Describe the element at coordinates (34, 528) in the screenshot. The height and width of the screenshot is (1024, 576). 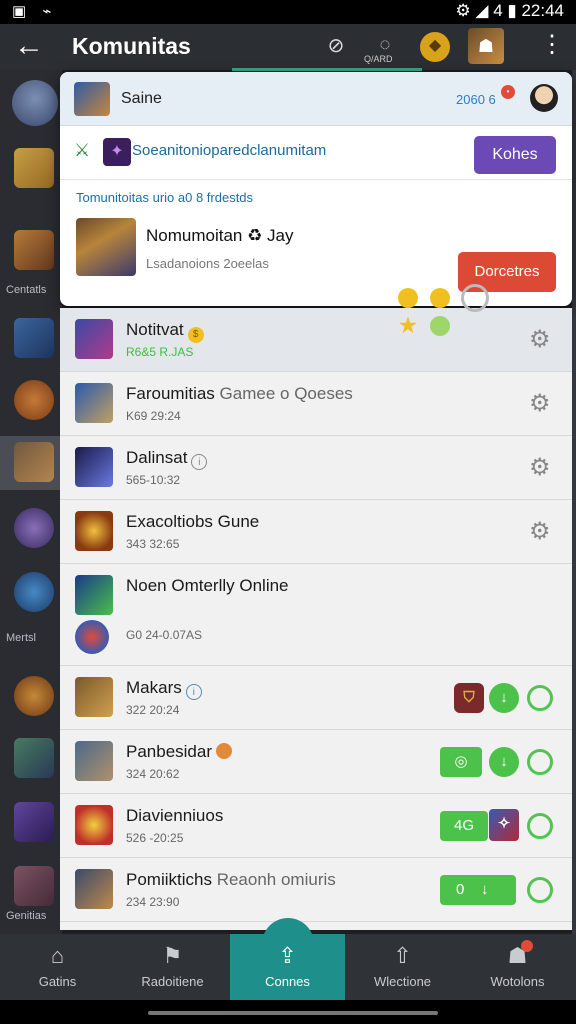
I see `sidebar-icon-mage` at that location.